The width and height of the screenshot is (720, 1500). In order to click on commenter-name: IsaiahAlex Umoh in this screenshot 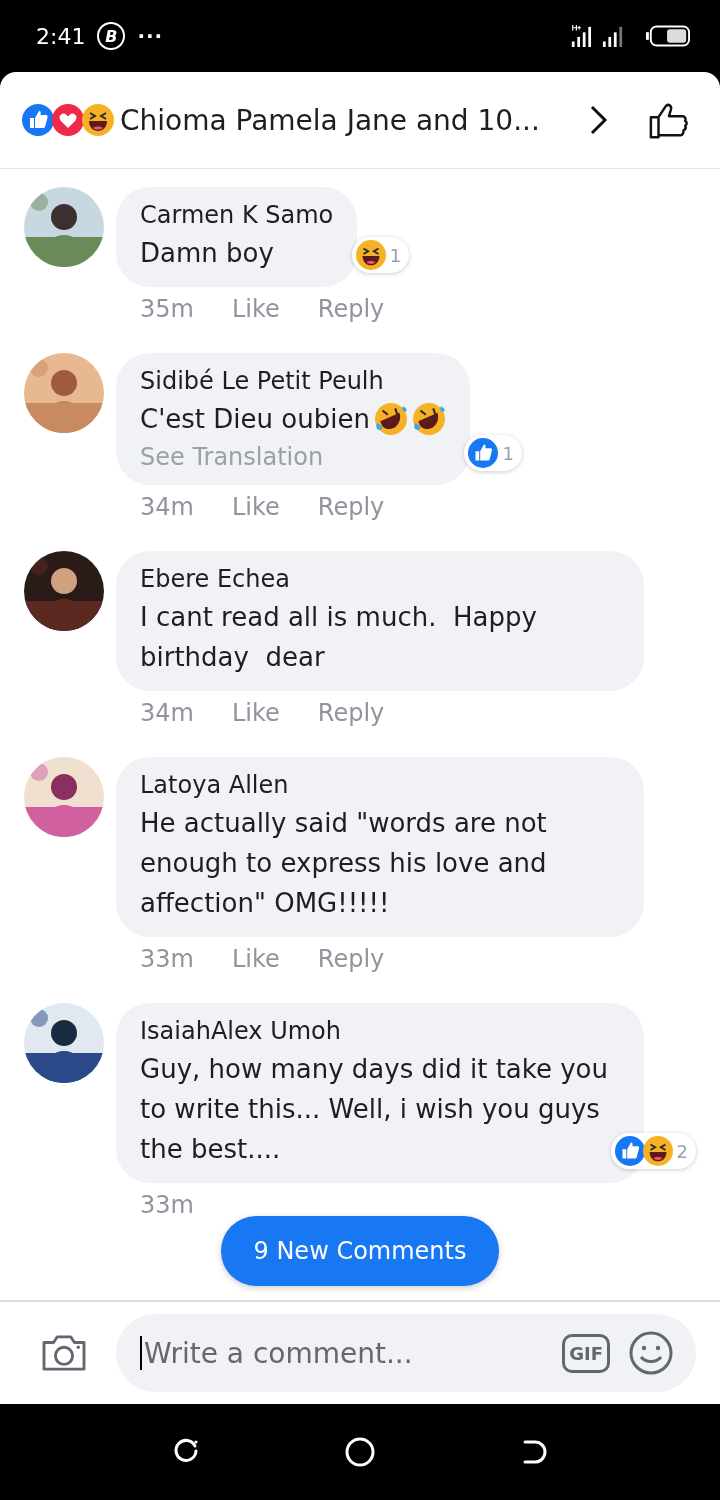, I will do `click(380, 1031)`.